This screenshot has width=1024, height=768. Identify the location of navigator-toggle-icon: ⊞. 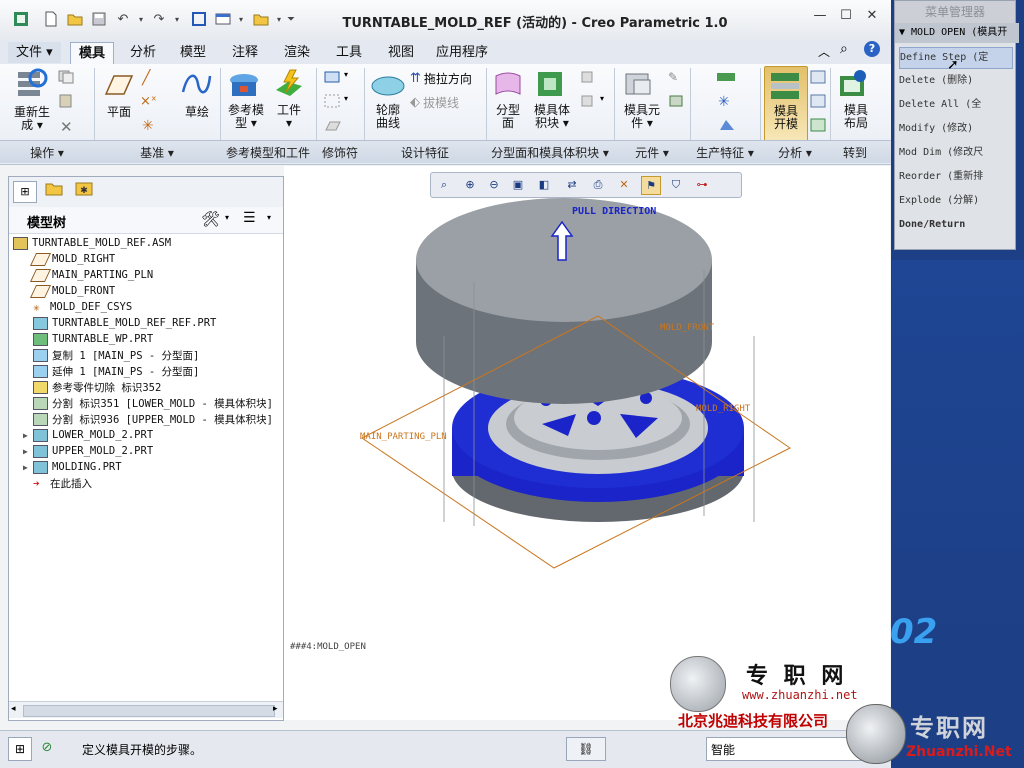
(20, 749).